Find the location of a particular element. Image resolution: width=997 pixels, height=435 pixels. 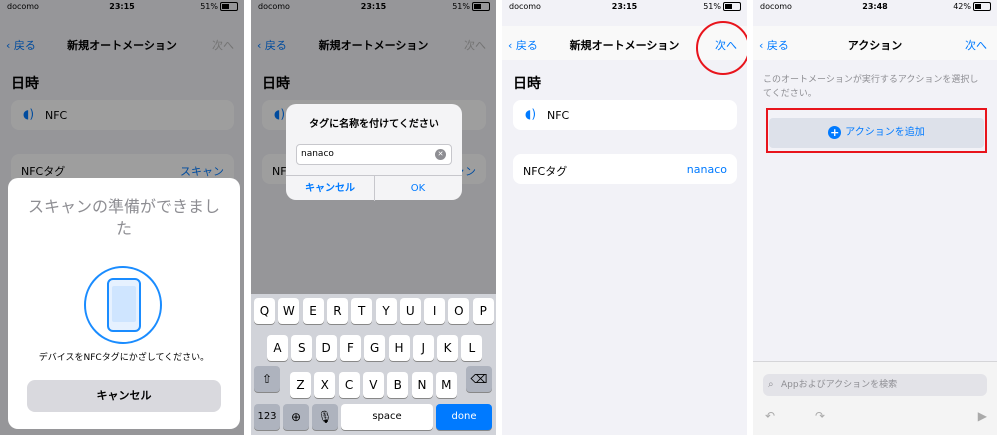

nfc-trigger-cell: ◖) NFC is located at coordinates (625, 115).